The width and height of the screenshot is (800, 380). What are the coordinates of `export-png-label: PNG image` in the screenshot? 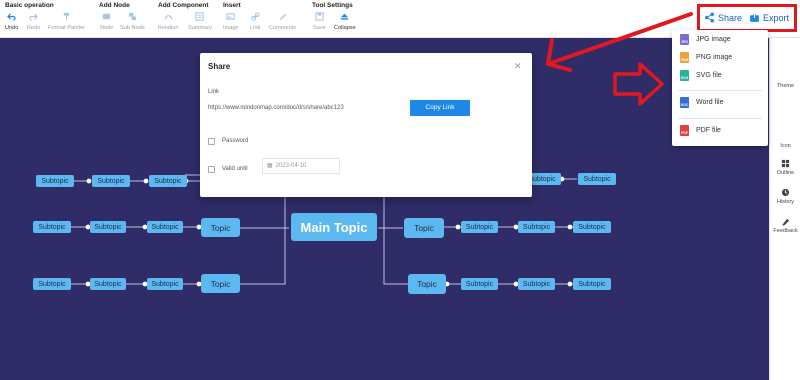 It's located at (714, 57).